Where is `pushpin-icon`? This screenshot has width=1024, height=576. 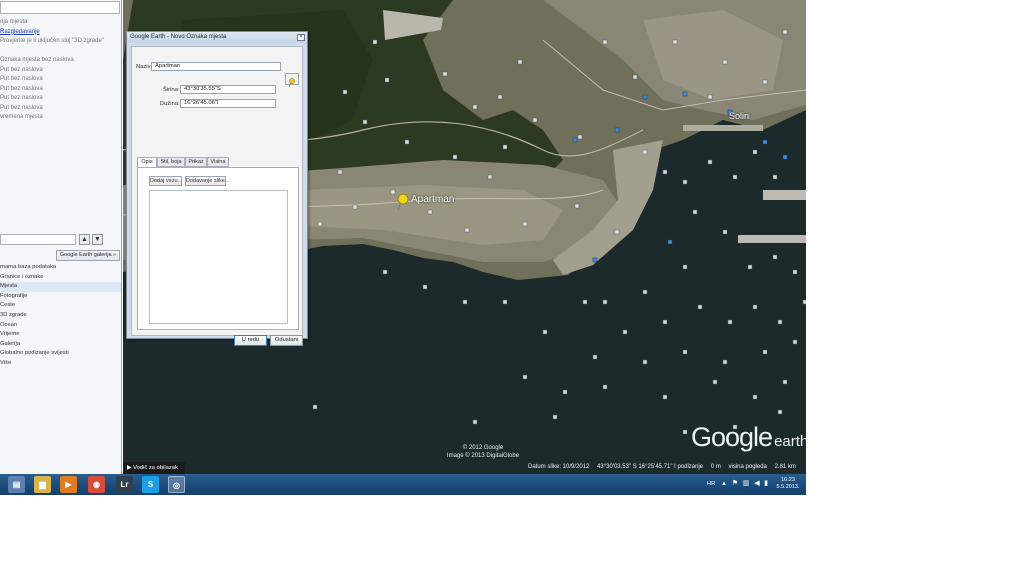 pushpin-icon is located at coordinates (291, 82).